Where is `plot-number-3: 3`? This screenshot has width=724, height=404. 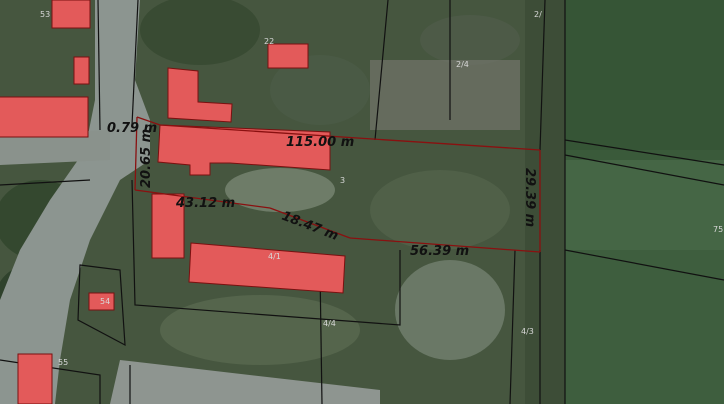 plot-number-3: 3 is located at coordinates (342, 180).